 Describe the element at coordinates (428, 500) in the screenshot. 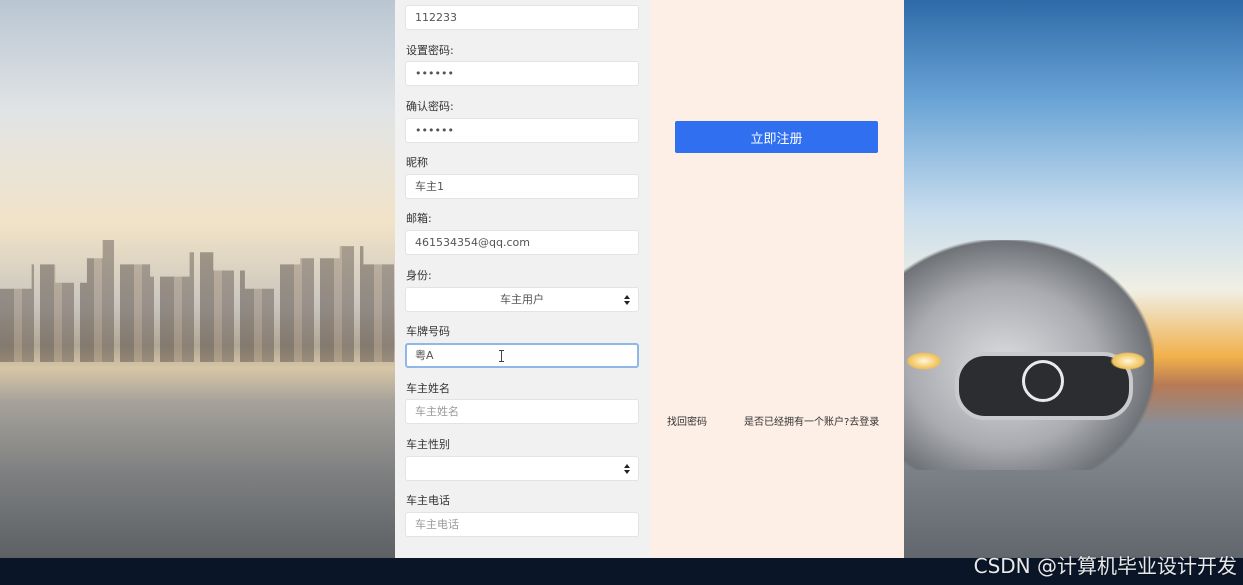

I see `owner-phone-label: 车主电话` at that location.